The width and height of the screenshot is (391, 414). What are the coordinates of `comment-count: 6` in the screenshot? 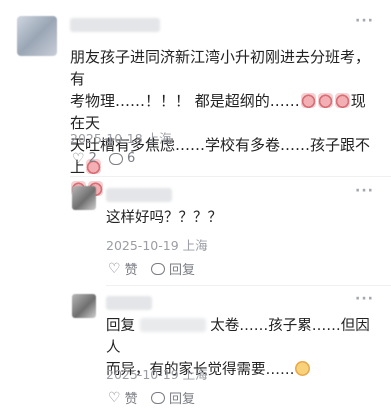 It's located at (131, 158).